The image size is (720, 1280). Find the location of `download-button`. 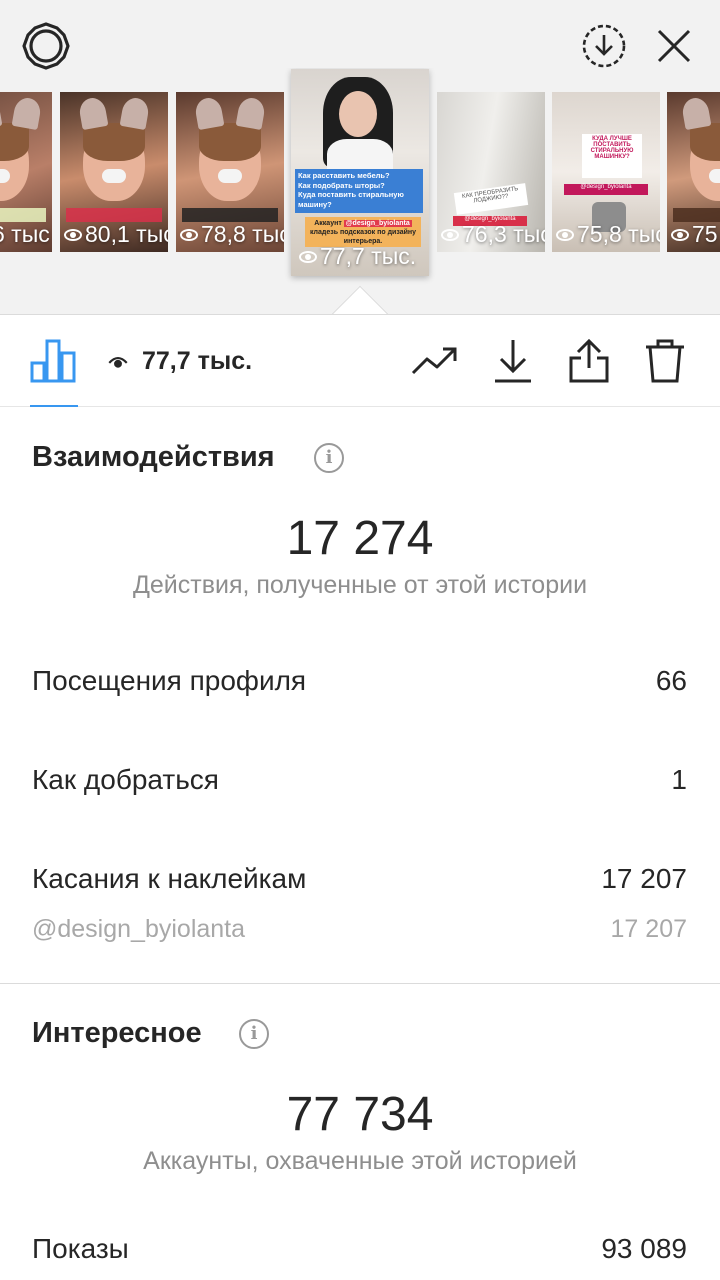

download-button is located at coordinates (513, 361).